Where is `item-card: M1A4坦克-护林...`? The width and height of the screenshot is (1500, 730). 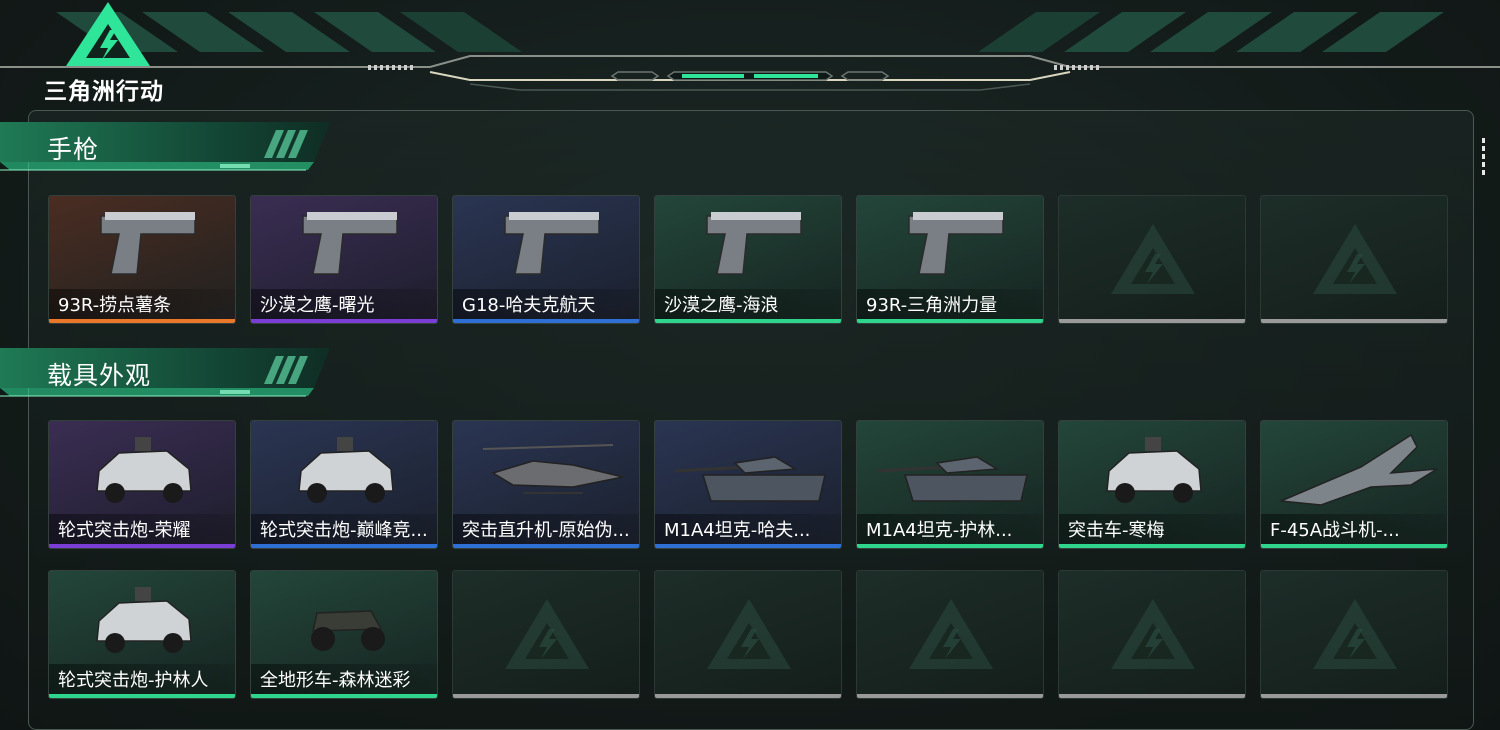
item-card: M1A4坦克-护林... is located at coordinates (950, 484).